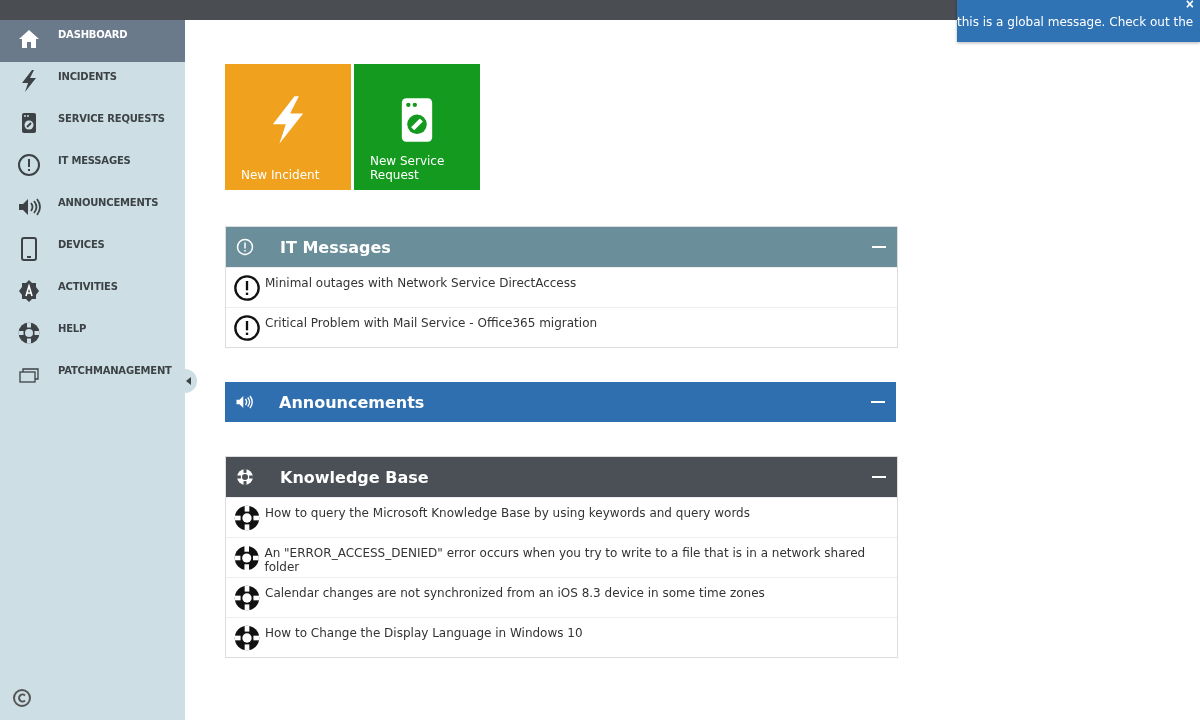  Describe the element at coordinates (352, 402) in the screenshot. I see `panel-title: Announcements` at that location.